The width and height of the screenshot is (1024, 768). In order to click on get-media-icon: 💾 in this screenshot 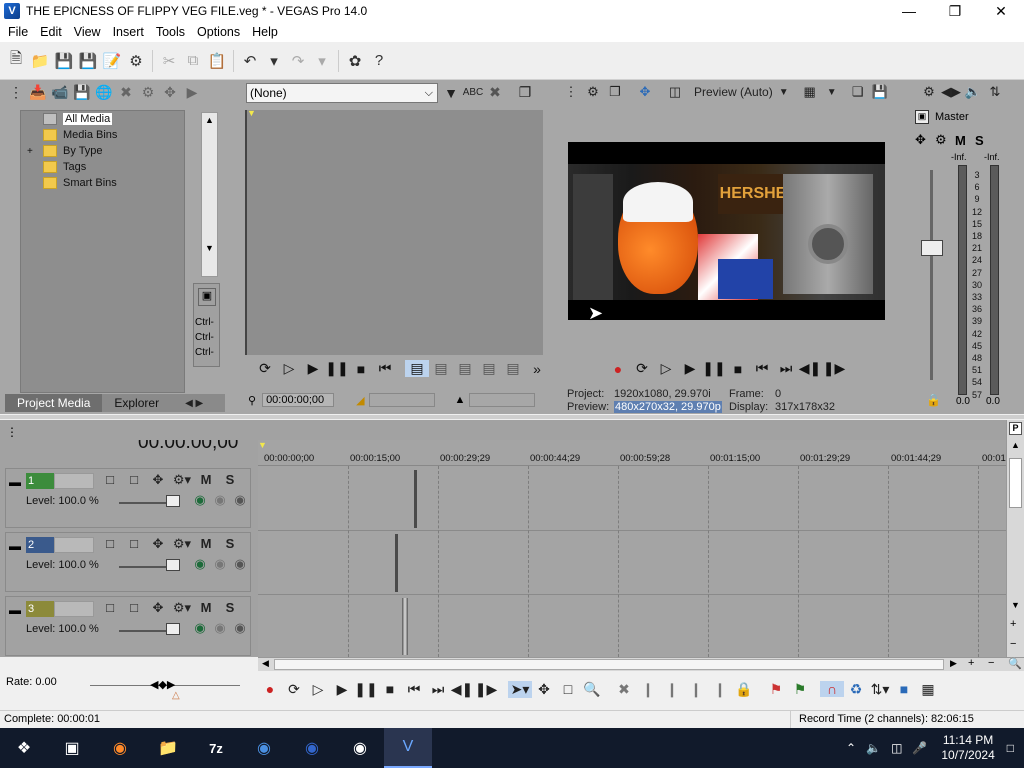, I will do `click(82, 92)`.